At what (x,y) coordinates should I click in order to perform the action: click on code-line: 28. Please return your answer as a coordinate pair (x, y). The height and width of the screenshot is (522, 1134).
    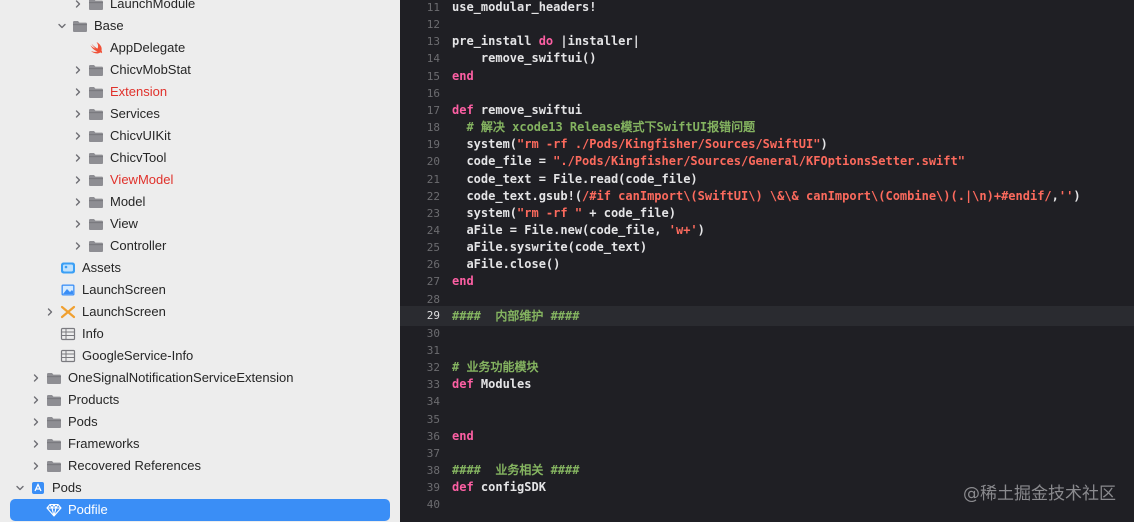
    Looking at the image, I should click on (767, 299).